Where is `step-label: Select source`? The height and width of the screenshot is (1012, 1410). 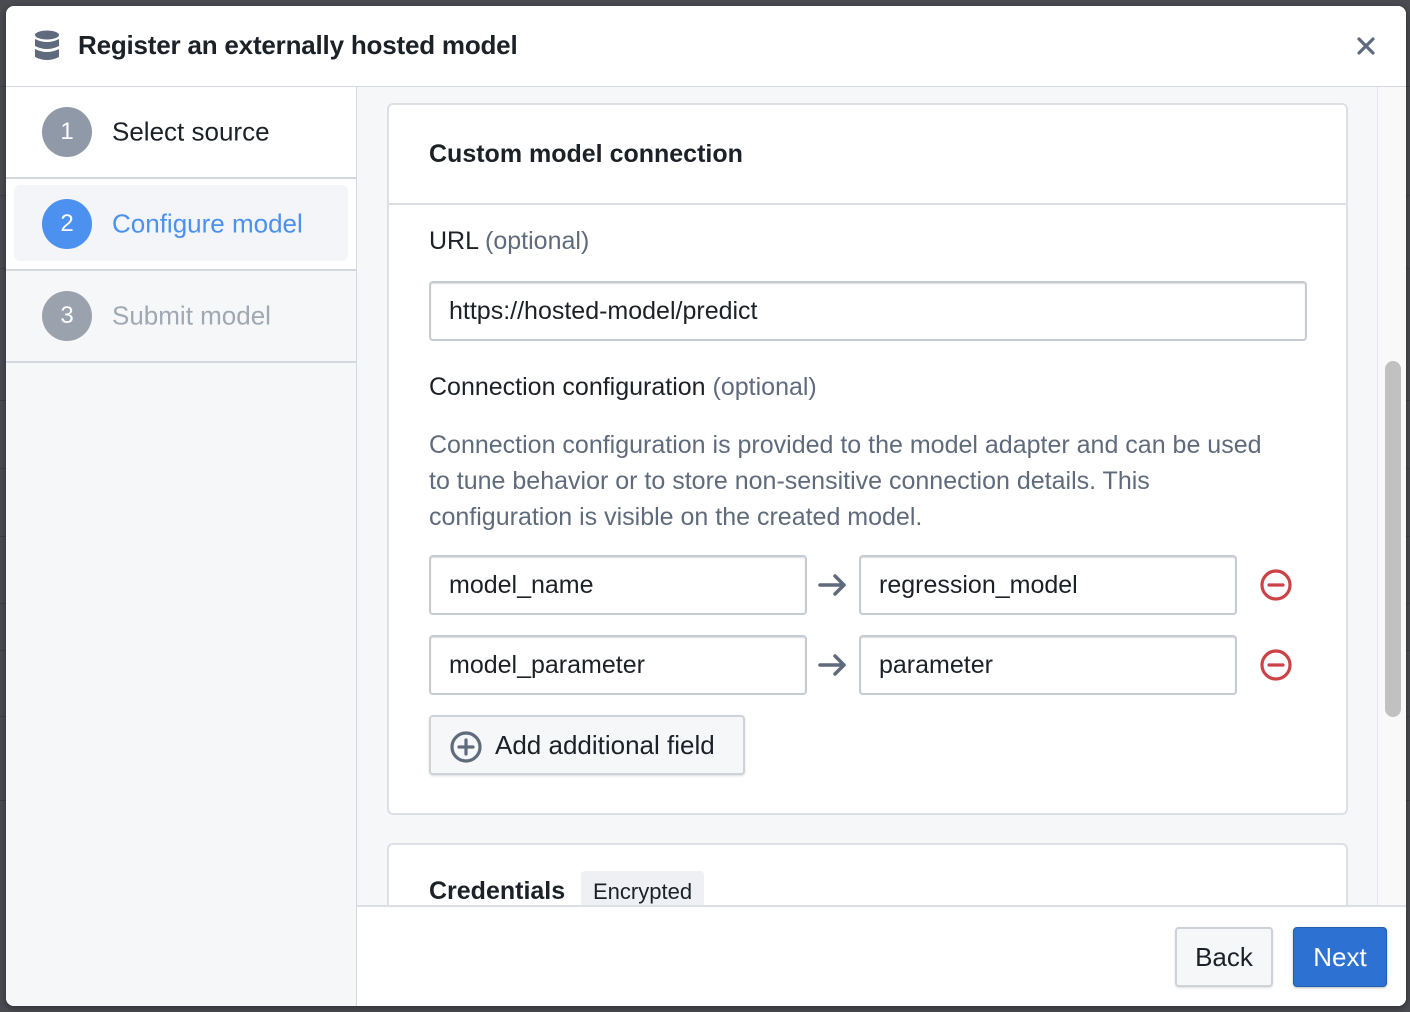
step-label: Select source is located at coordinates (191, 131).